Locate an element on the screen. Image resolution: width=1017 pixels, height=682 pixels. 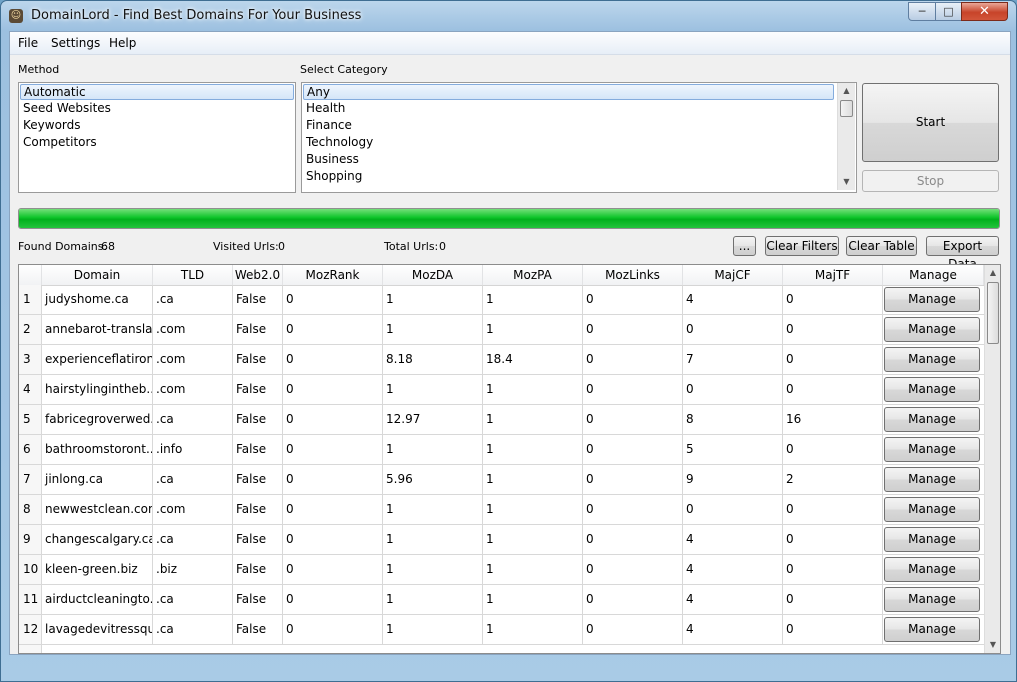
table-row: 9 changescalgary.ca .ca False 0 1 1 0 4 0 Manage is located at coordinates (501, 540).